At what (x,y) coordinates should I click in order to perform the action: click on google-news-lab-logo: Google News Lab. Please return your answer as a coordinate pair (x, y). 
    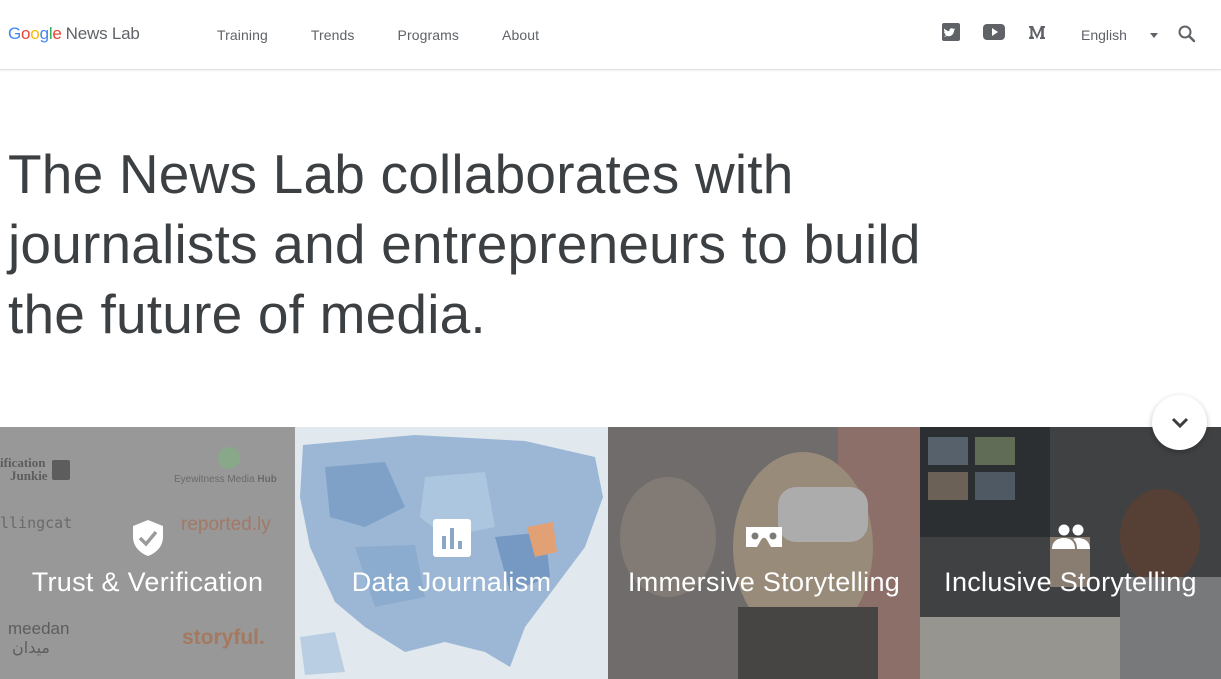
    Looking at the image, I should click on (74, 34).